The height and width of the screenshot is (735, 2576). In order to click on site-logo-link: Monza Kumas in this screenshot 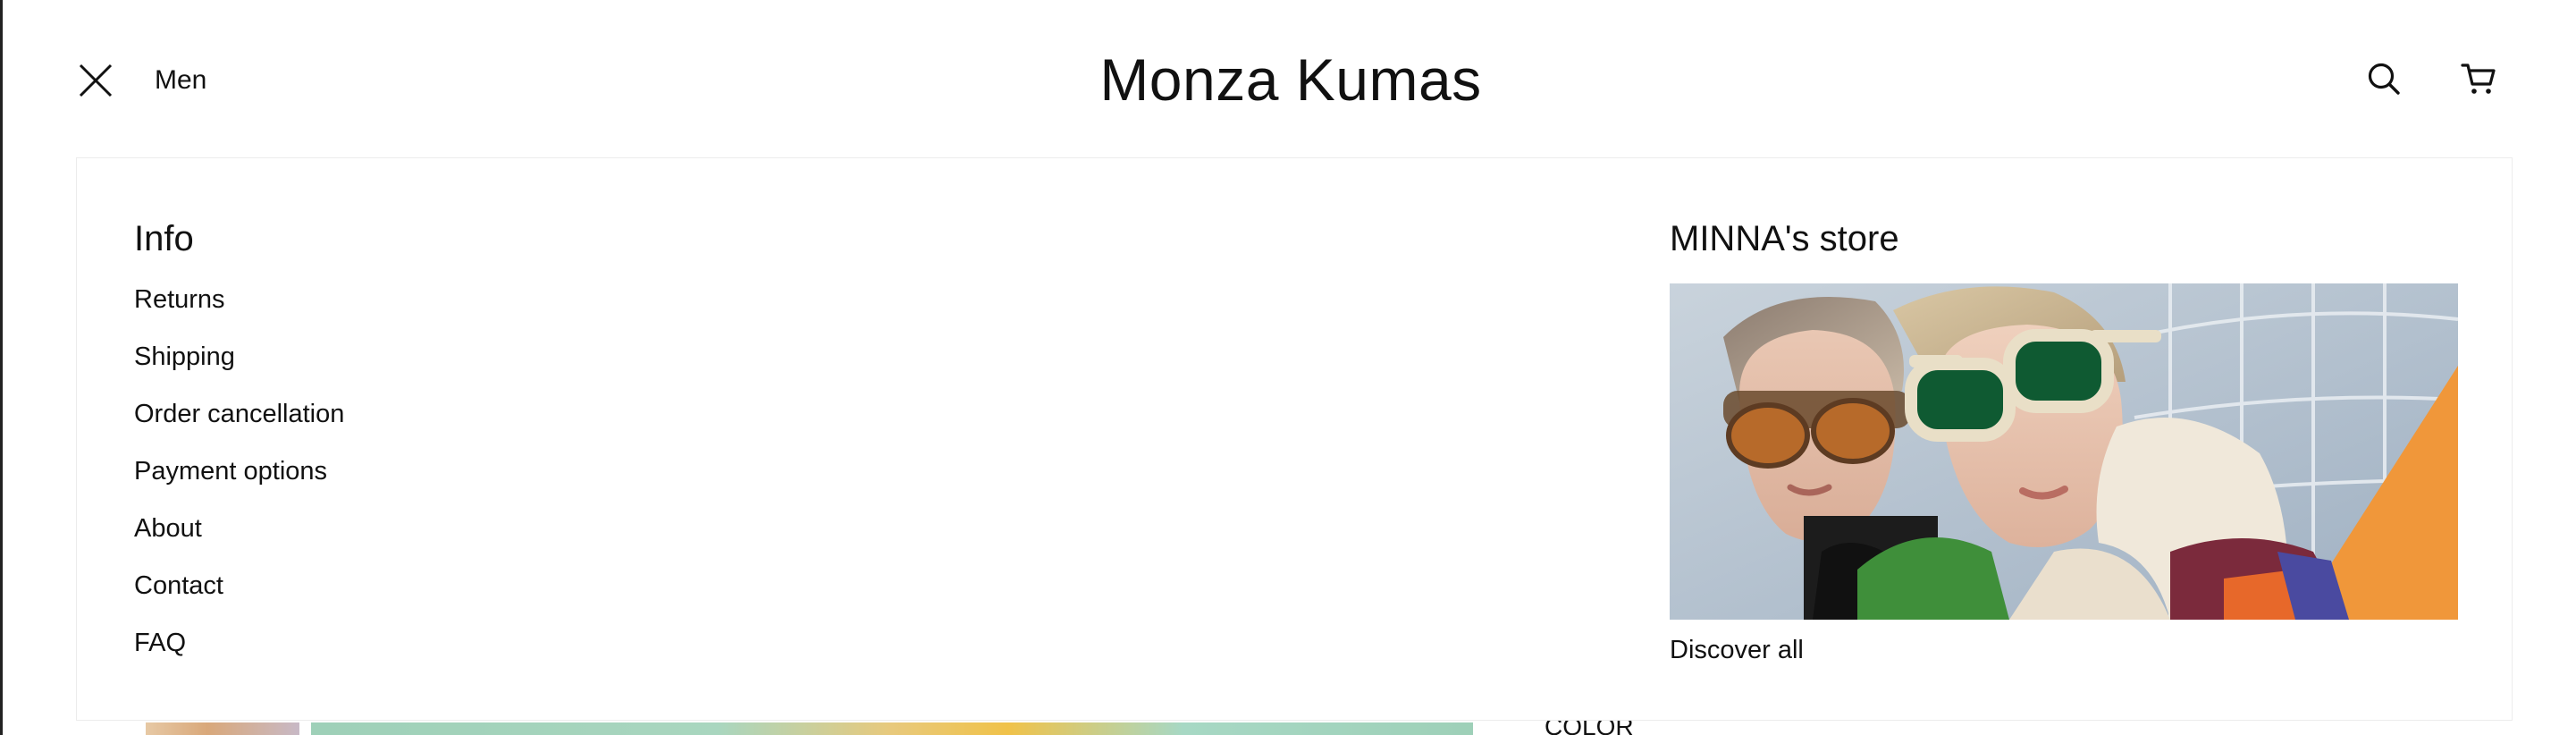, I will do `click(1290, 79)`.